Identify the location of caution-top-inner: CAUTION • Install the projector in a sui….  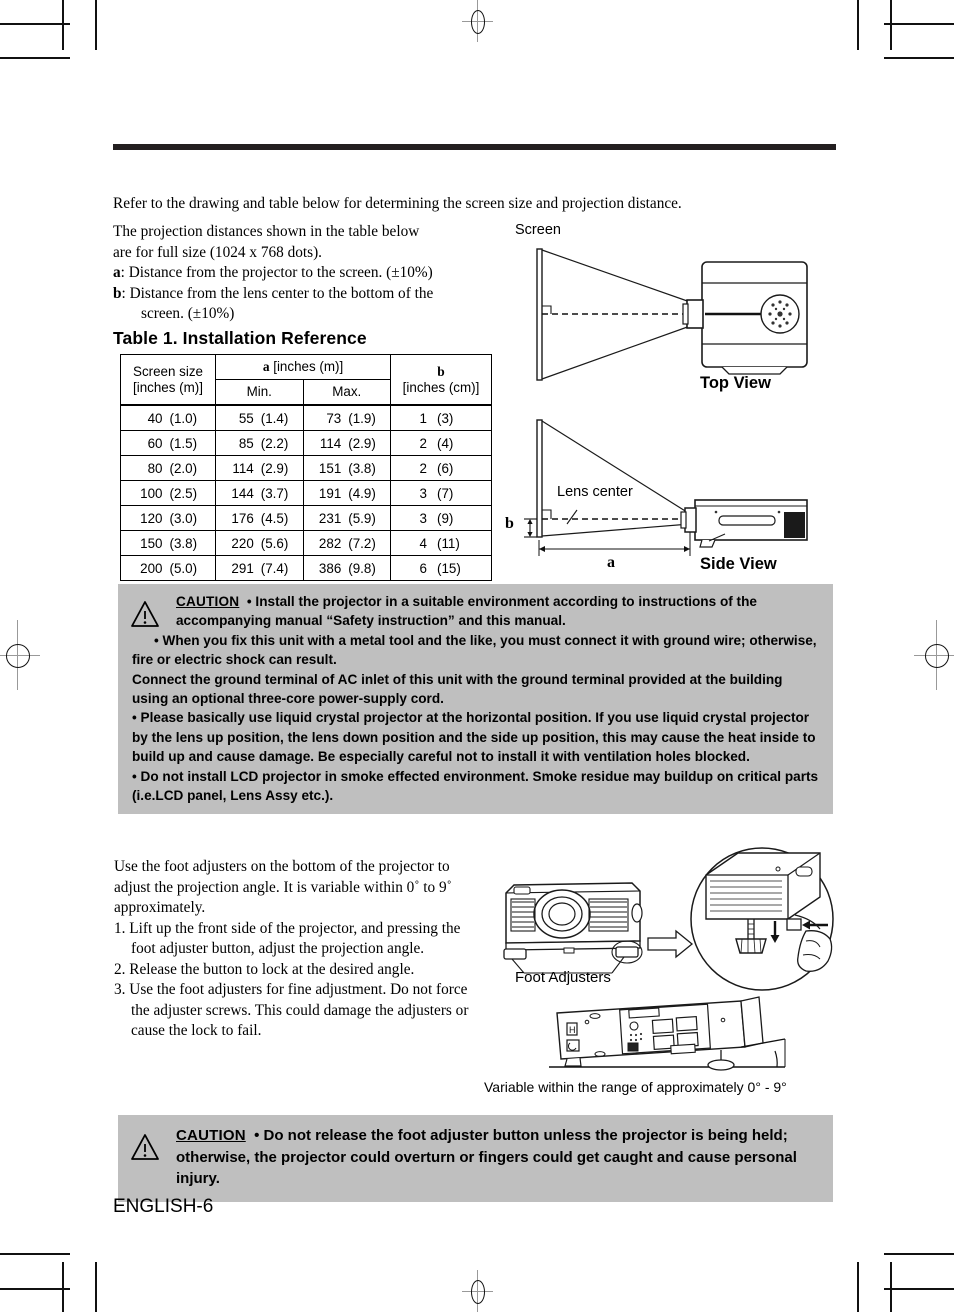
(475, 699).